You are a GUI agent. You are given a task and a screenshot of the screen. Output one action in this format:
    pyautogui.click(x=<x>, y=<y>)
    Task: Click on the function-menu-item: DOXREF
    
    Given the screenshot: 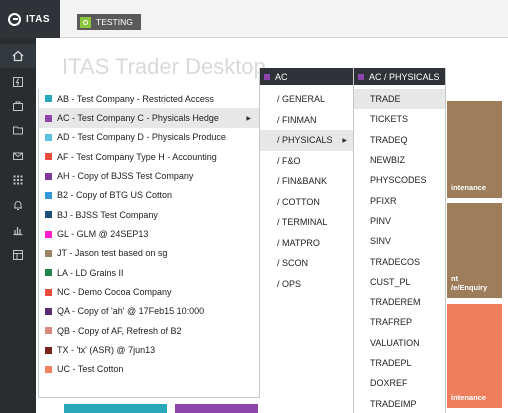 What is the action you would take?
    pyautogui.click(x=399, y=383)
    